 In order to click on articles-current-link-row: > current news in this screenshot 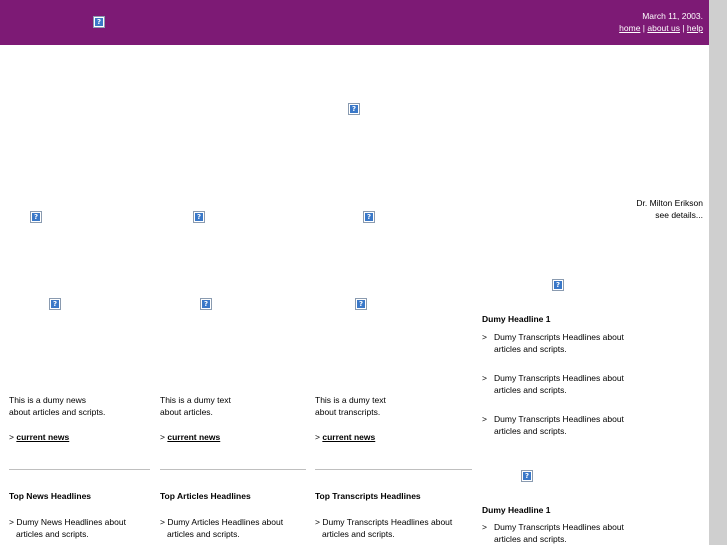, I will do `click(190, 437)`.